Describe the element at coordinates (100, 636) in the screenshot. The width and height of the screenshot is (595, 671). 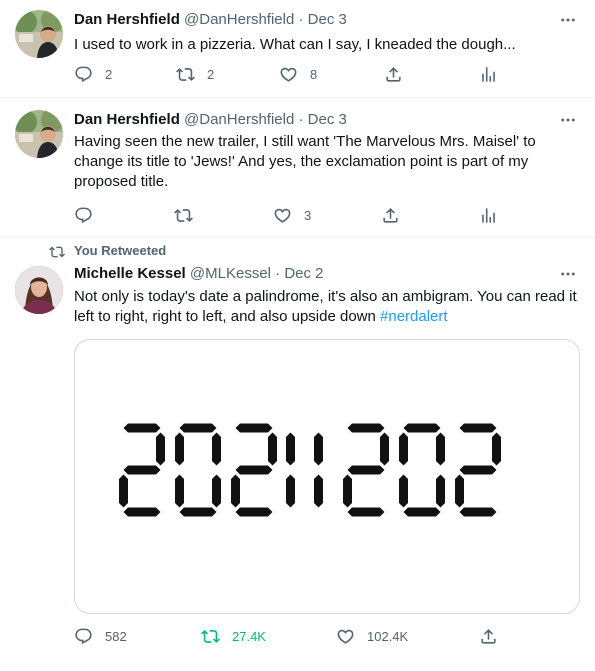
I see `reply-button: 582` at that location.